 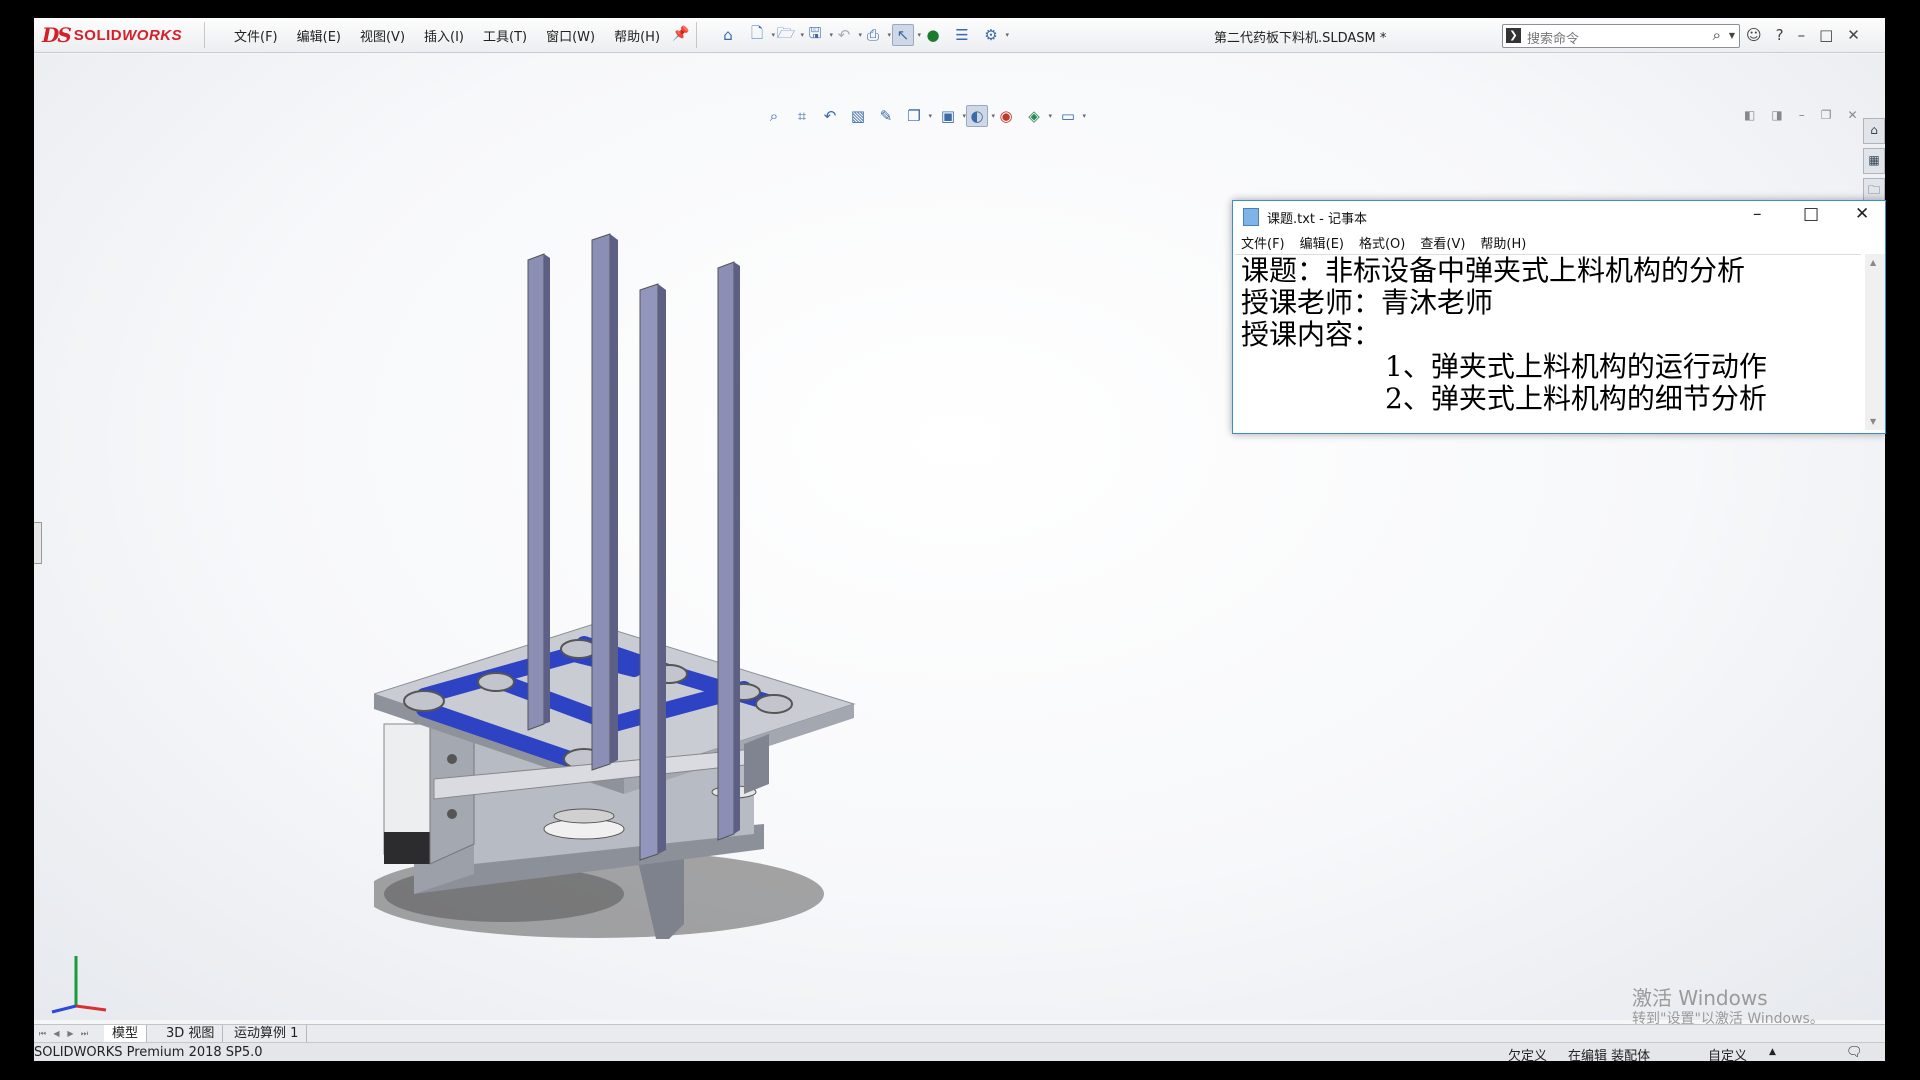 I want to click on display-style-icon: ▣ ▾, so click(x=952, y=116).